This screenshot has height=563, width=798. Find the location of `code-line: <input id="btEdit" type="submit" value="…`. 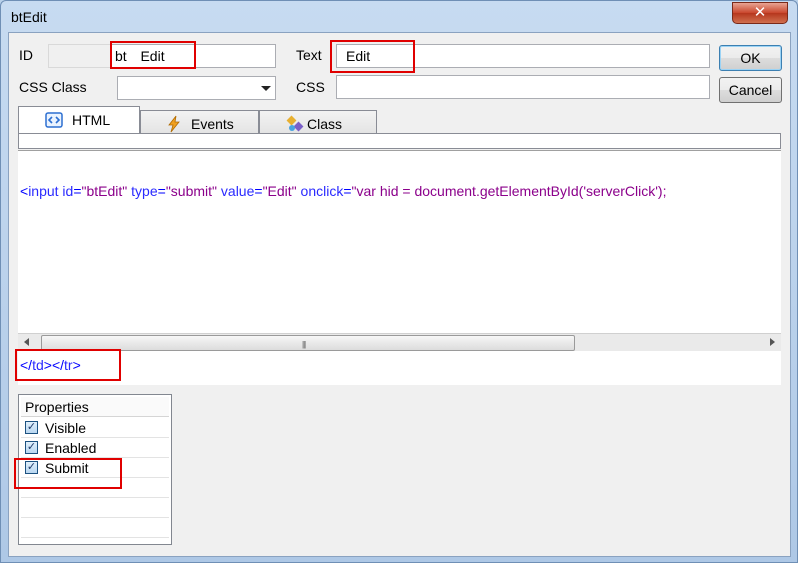

code-line: <input id="btEdit" type="submit" value="… is located at coordinates (343, 191).